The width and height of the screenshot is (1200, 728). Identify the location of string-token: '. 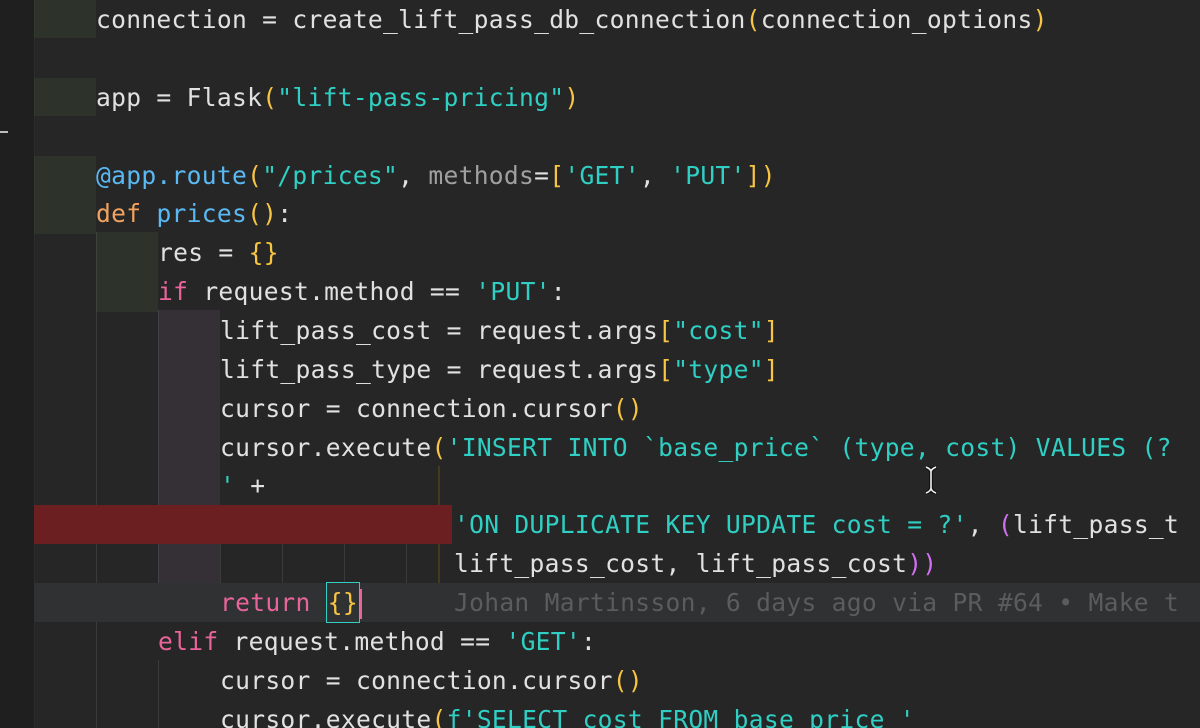
(235, 485).